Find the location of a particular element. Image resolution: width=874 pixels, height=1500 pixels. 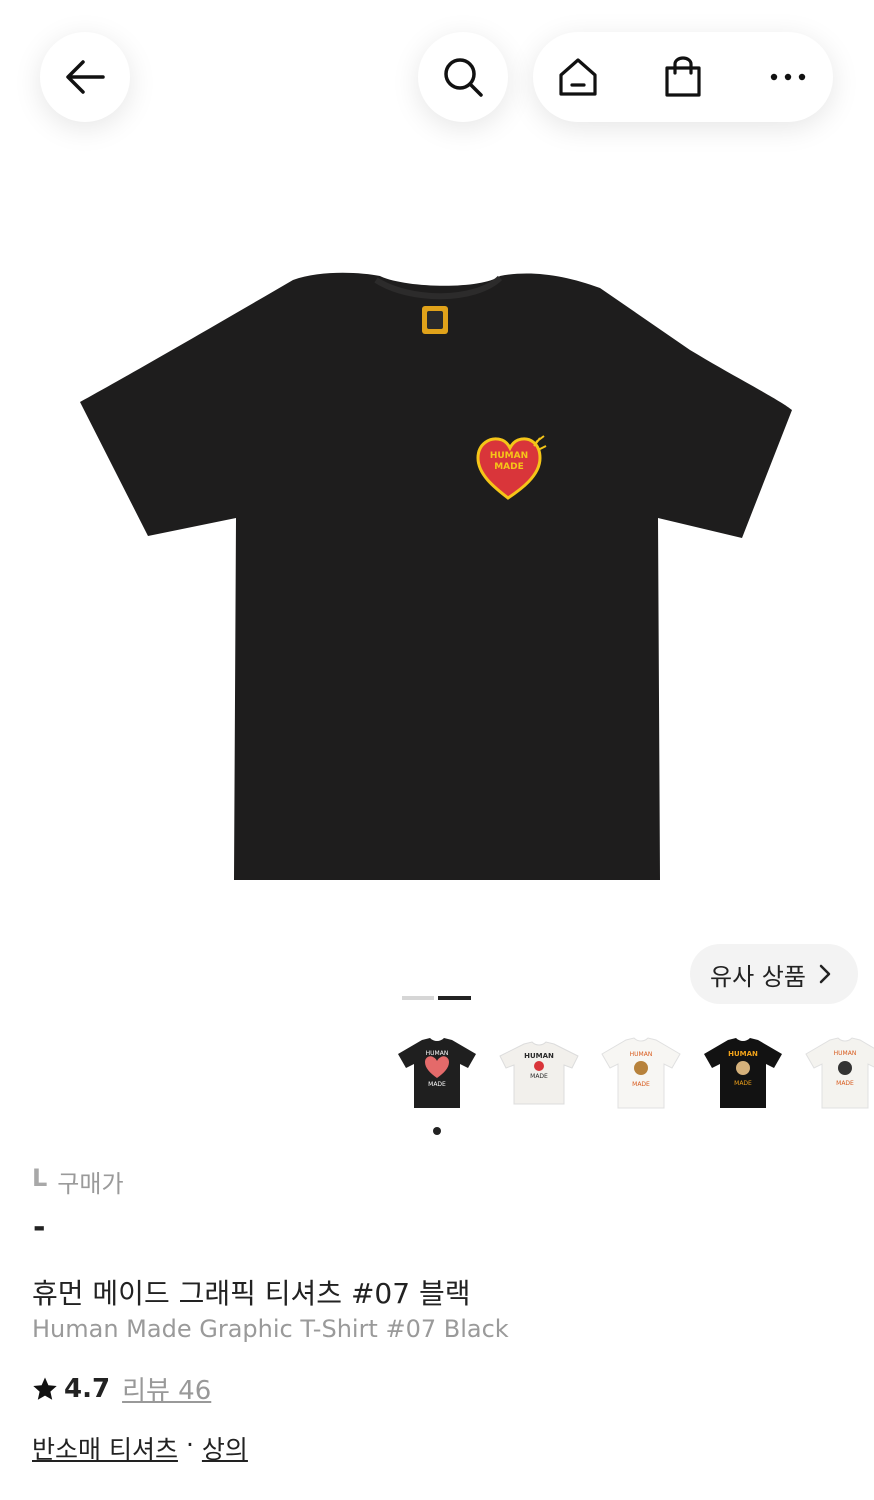

thumbnail-1: HUMAN MADE is located at coordinates (437, 1073).